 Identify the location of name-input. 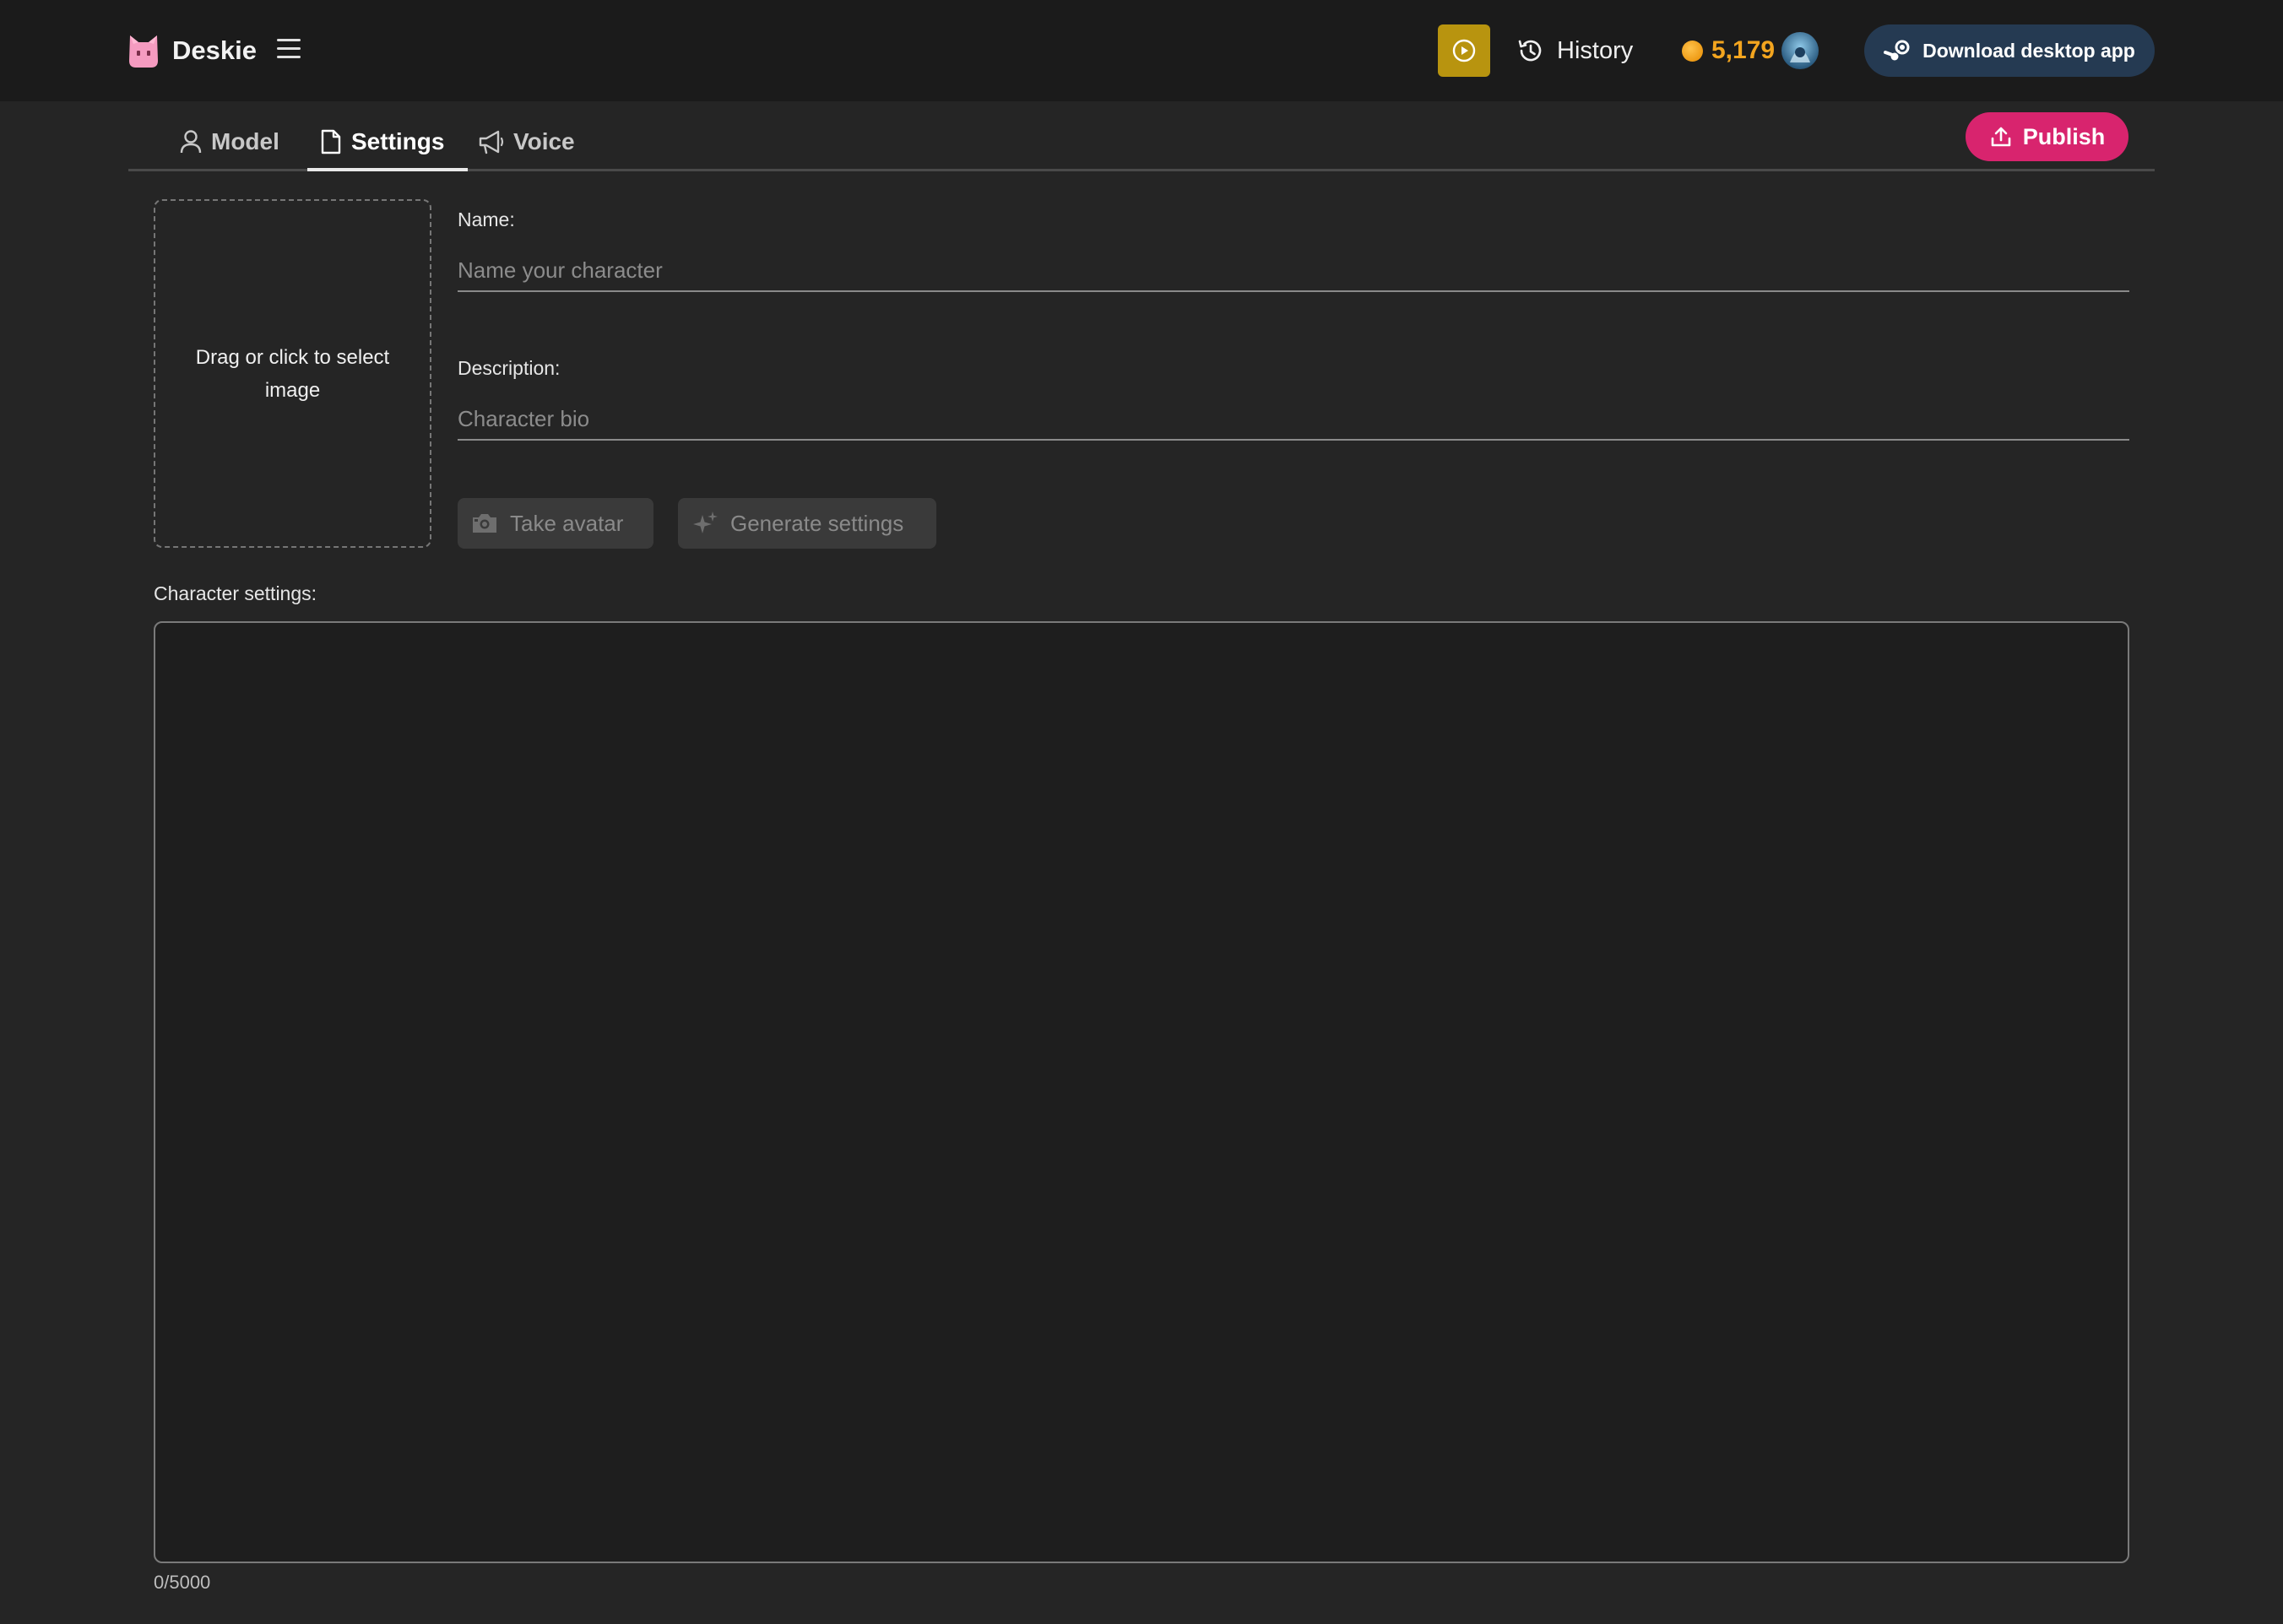
(1293, 271).